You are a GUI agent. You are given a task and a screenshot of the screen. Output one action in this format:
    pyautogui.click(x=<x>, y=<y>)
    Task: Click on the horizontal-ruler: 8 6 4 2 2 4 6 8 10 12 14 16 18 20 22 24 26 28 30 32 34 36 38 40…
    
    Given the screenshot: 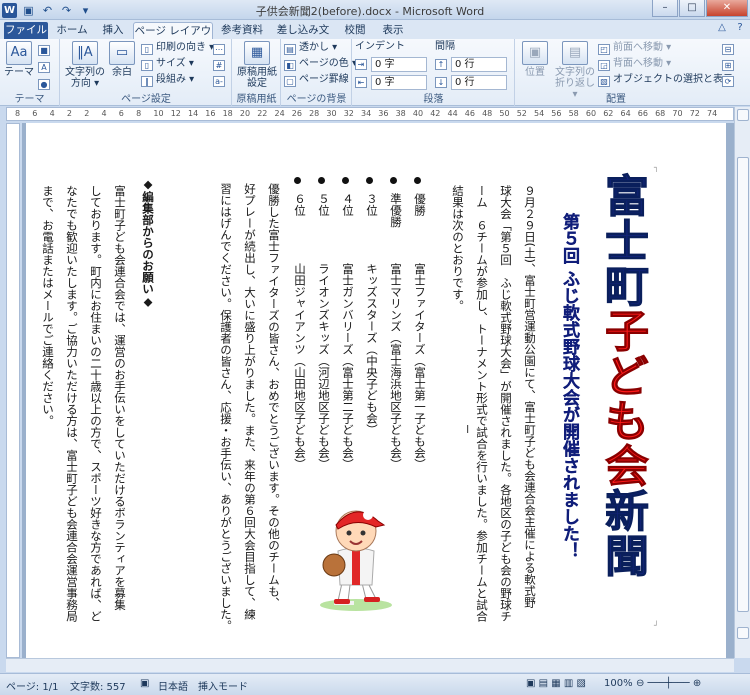 What is the action you would take?
    pyautogui.click(x=370, y=114)
    